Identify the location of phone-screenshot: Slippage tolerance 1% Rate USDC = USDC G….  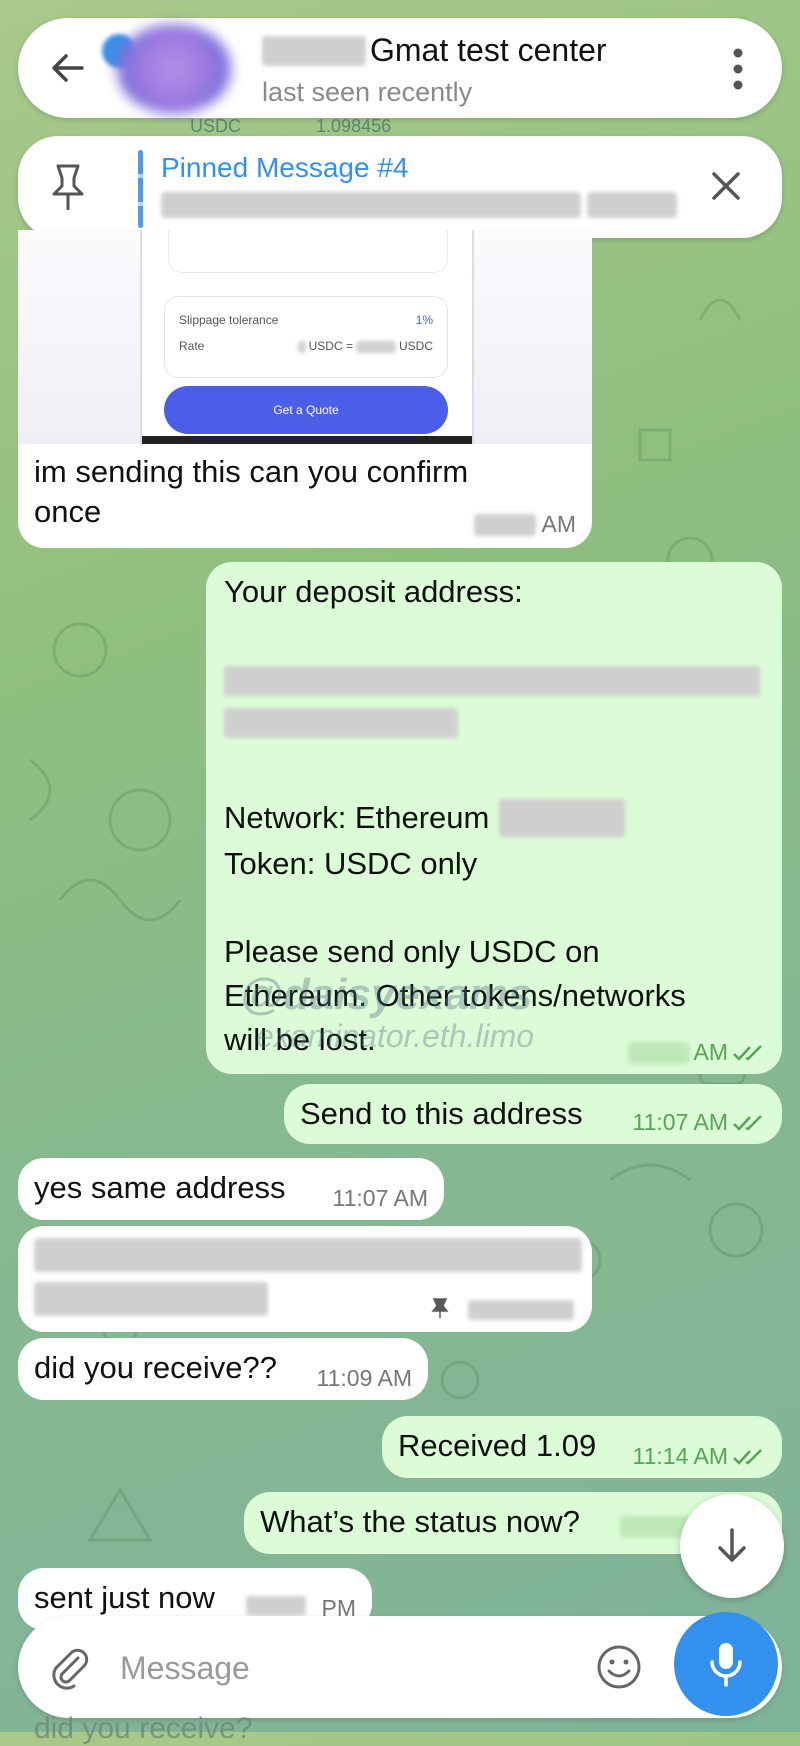
(307, 337).